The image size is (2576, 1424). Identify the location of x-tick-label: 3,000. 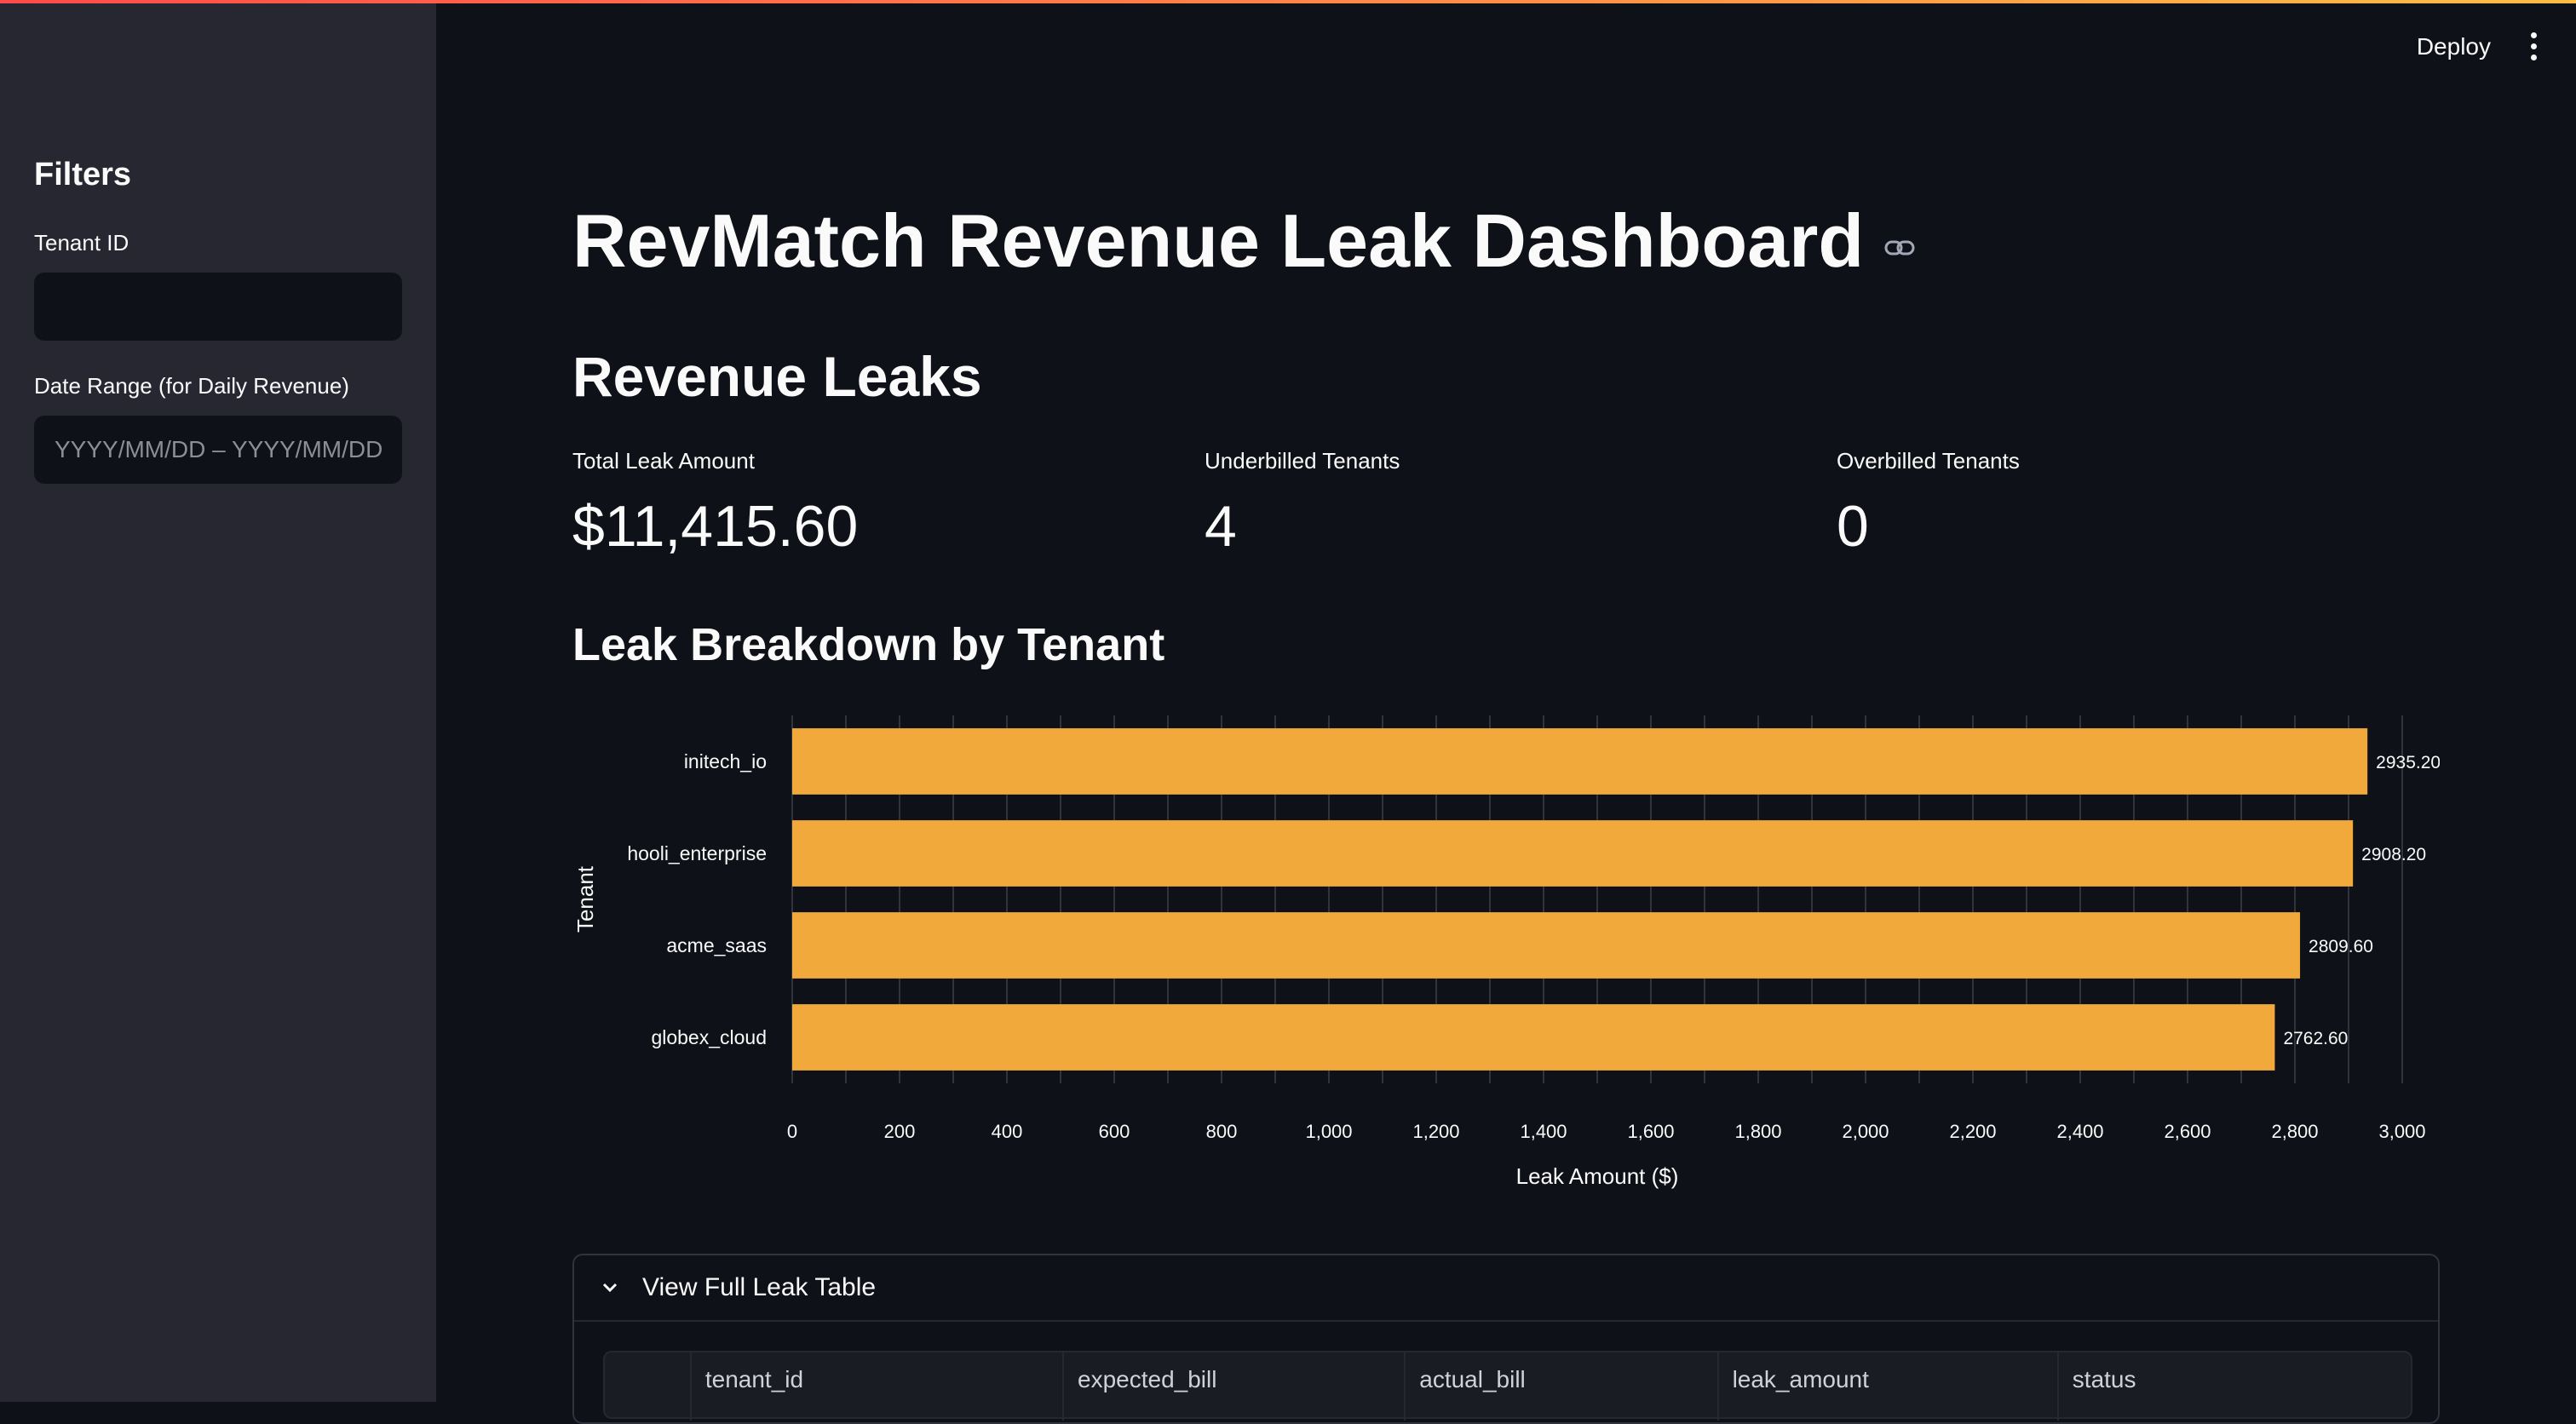
(2402, 1132).